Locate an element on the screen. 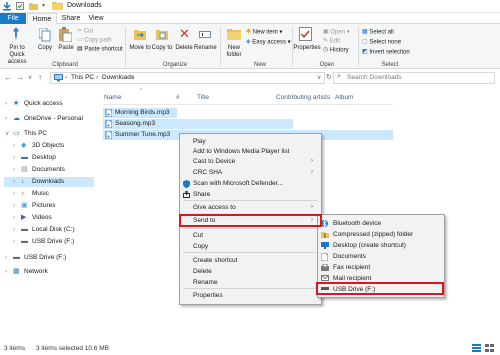  copy-button: Copy is located at coordinates (45, 48).